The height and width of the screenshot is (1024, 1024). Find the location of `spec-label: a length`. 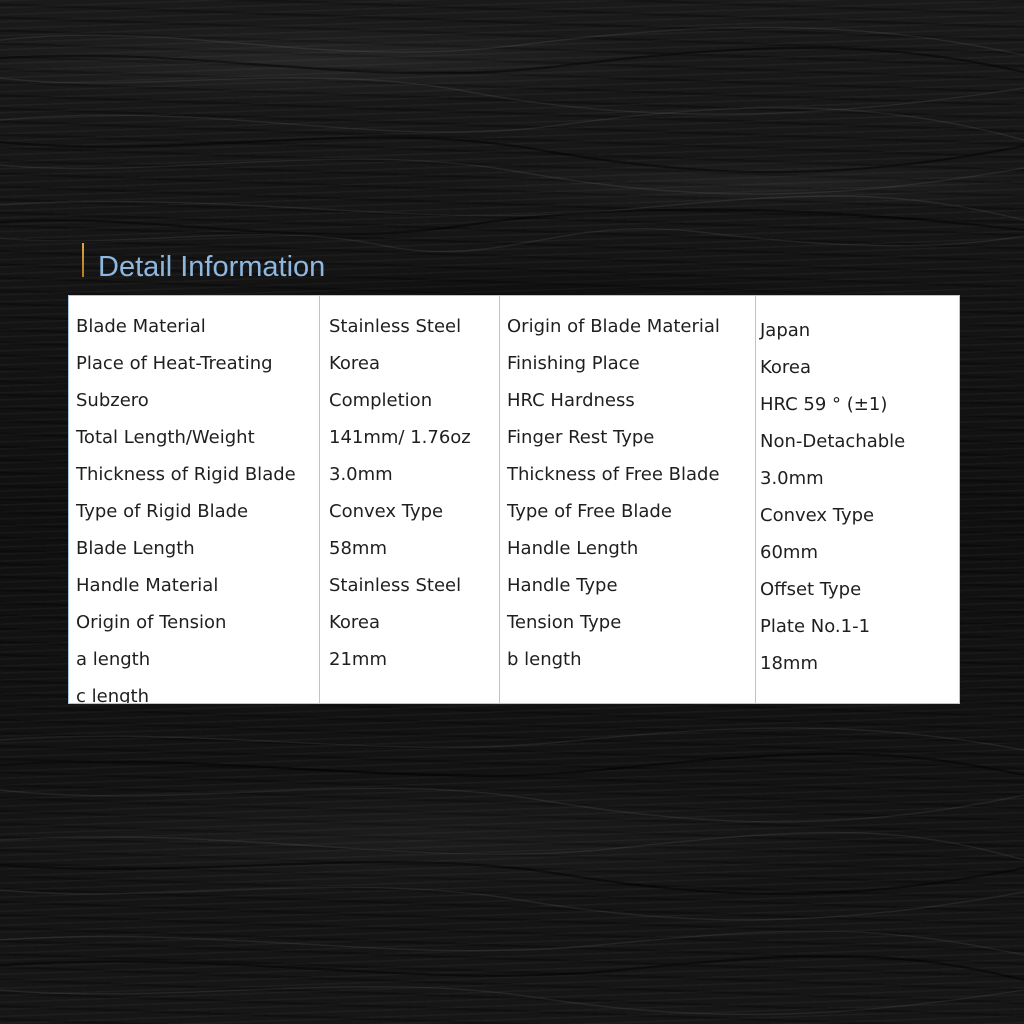

spec-label: a length is located at coordinates (113, 659).